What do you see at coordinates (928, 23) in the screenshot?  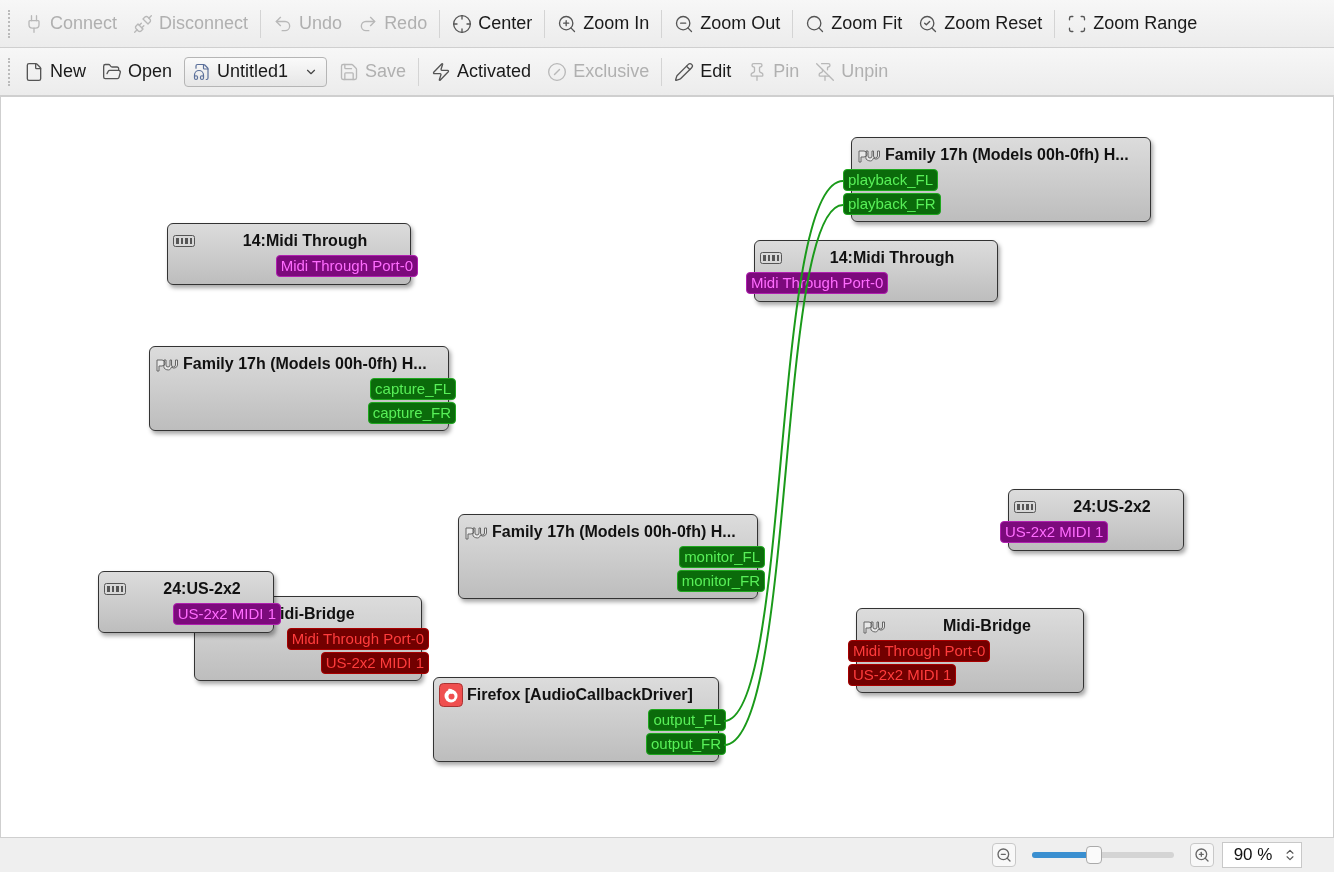 I see `magnifier-check-icon` at bounding box center [928, 23].